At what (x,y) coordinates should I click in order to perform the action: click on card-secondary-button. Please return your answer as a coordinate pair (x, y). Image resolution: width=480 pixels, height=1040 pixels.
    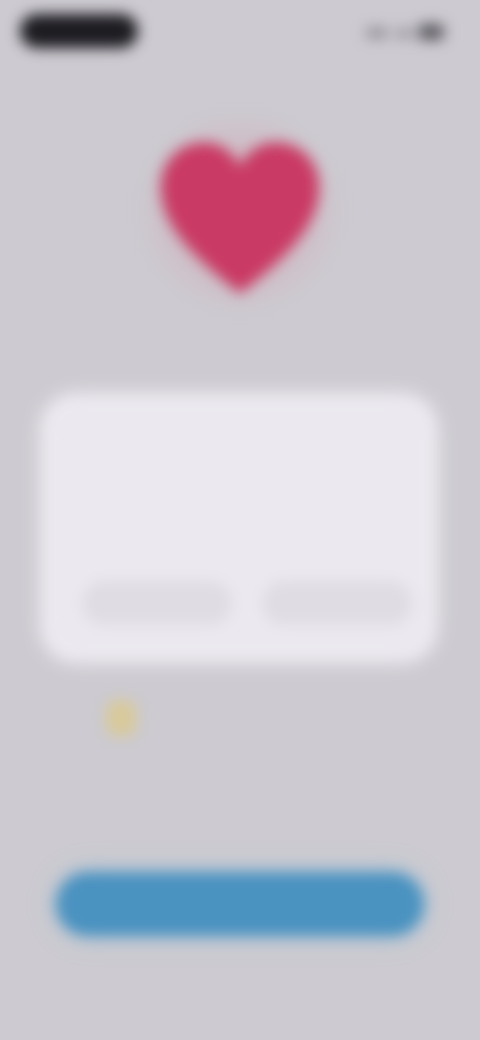
    Looking at the image, I should click on (157, 603).